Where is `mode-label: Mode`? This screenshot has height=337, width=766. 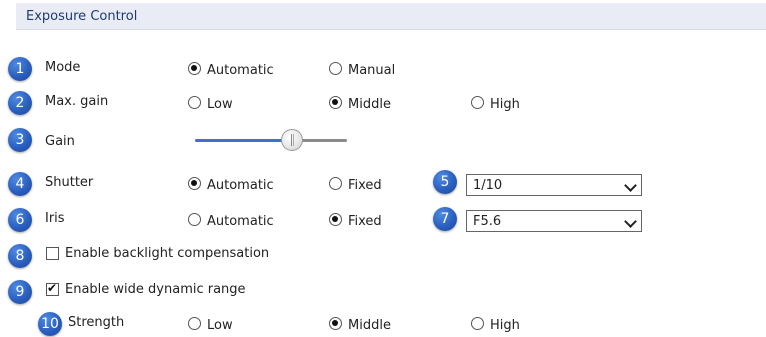 mode-label: Mode is located at coordinates (63, 67).